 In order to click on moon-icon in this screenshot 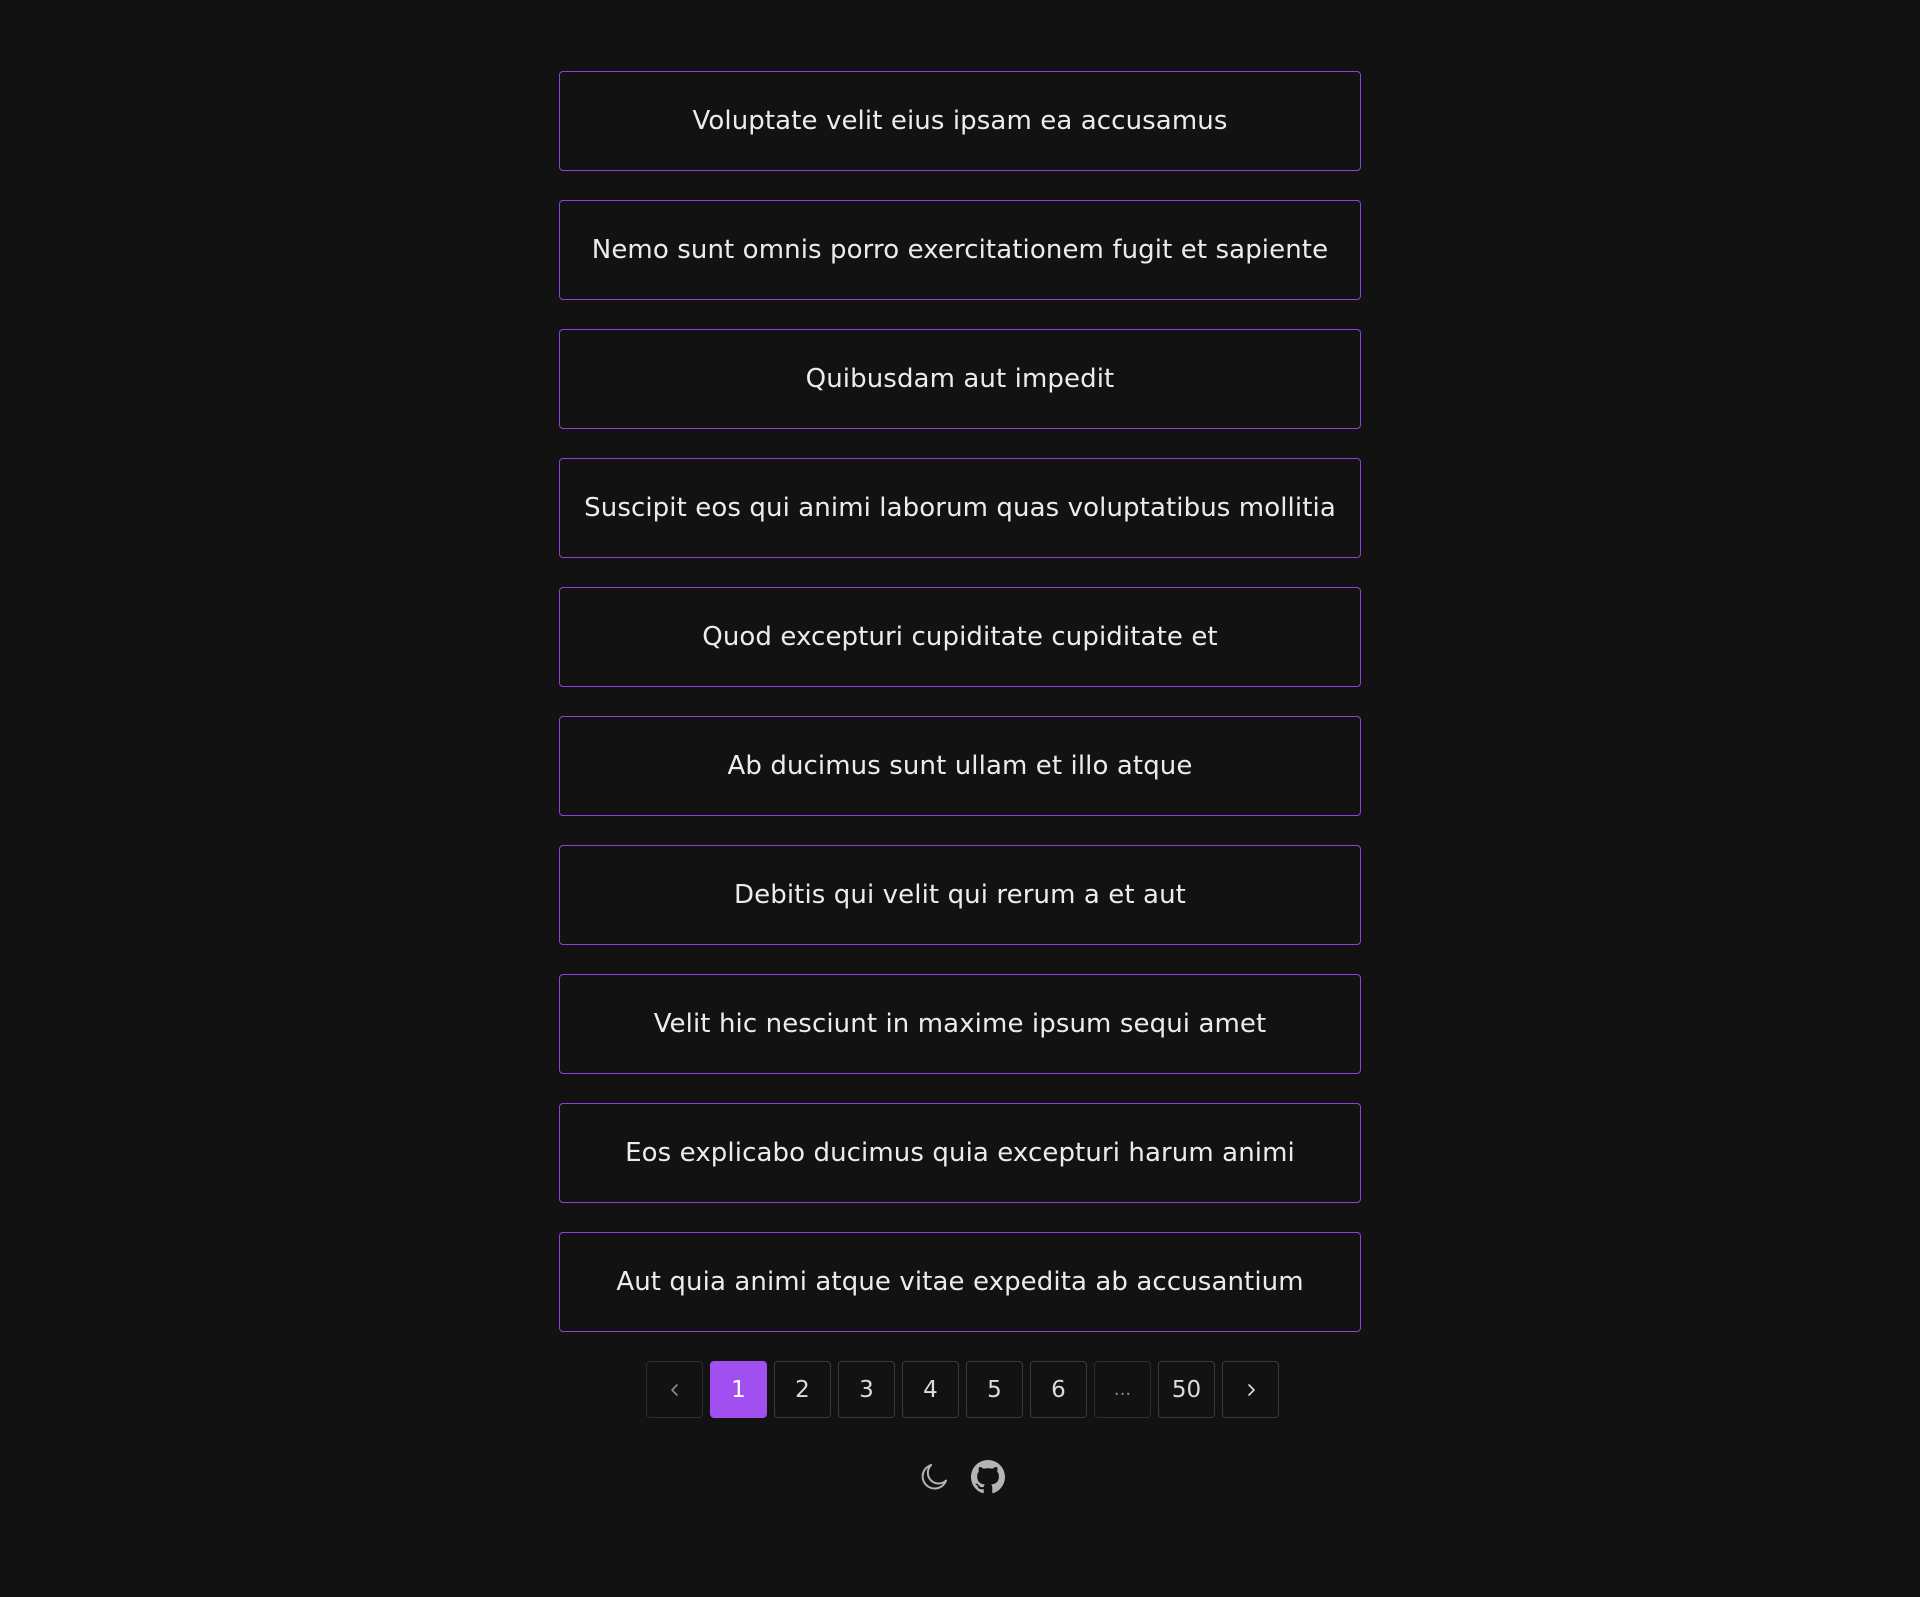, I will do `click(934, 1479)`.